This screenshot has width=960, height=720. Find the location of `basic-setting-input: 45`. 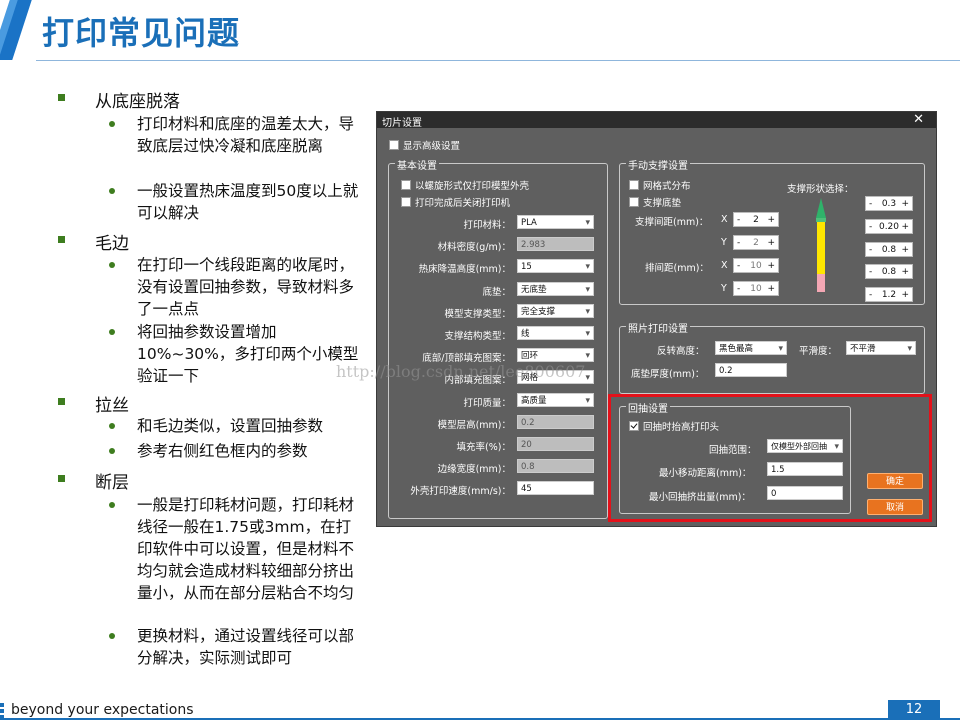

basic-setting-input: 45 is located at coordinates (555, 488).